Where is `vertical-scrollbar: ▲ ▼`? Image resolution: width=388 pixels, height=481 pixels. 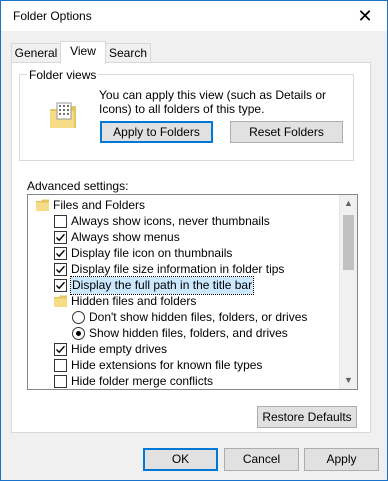
vertical-scrollbar: ▲ ▼ is located at coordinates (348, 292).